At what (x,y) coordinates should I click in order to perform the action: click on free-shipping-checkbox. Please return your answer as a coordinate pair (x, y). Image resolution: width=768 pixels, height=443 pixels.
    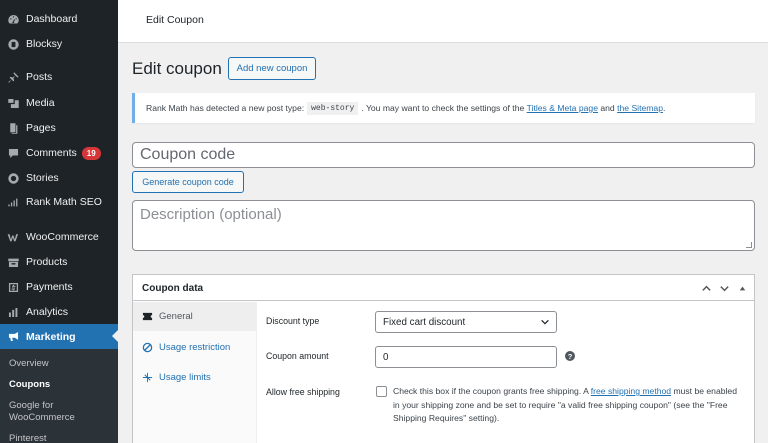
    Looking at the image, I should click on (381, 391).